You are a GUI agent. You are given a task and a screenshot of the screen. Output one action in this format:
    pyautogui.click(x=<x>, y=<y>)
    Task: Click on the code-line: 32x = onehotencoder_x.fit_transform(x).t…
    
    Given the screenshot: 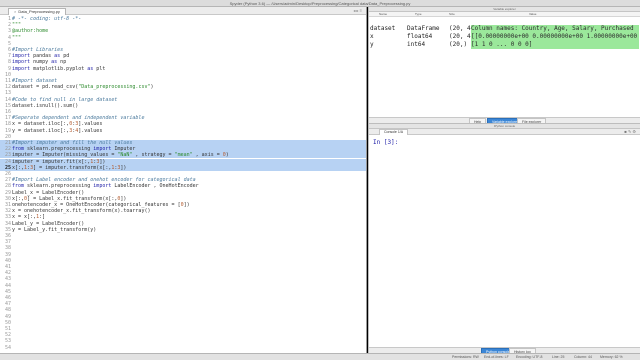 What is the action you would take?
    pyautogui.click(x=183, y=211)
    